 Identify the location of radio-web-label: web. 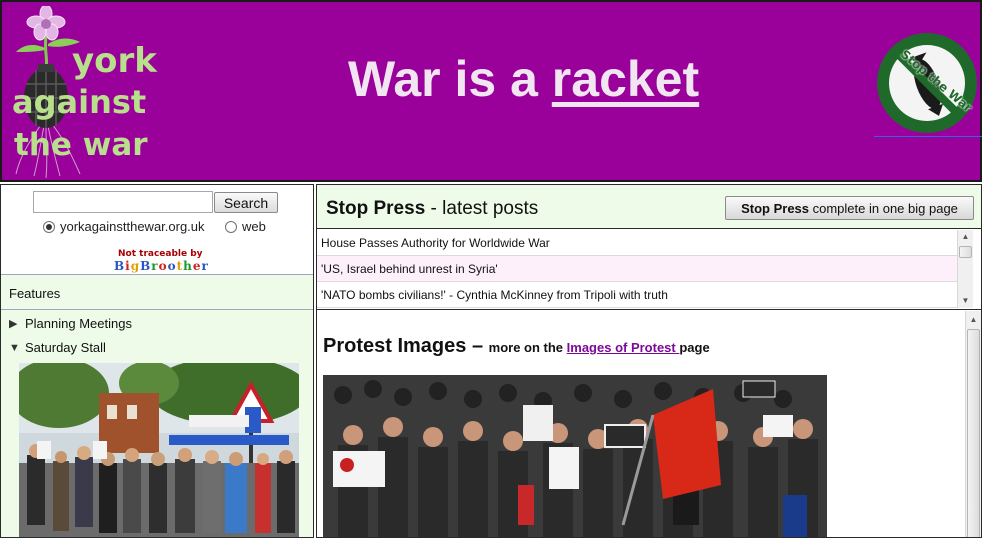
(254, 226).